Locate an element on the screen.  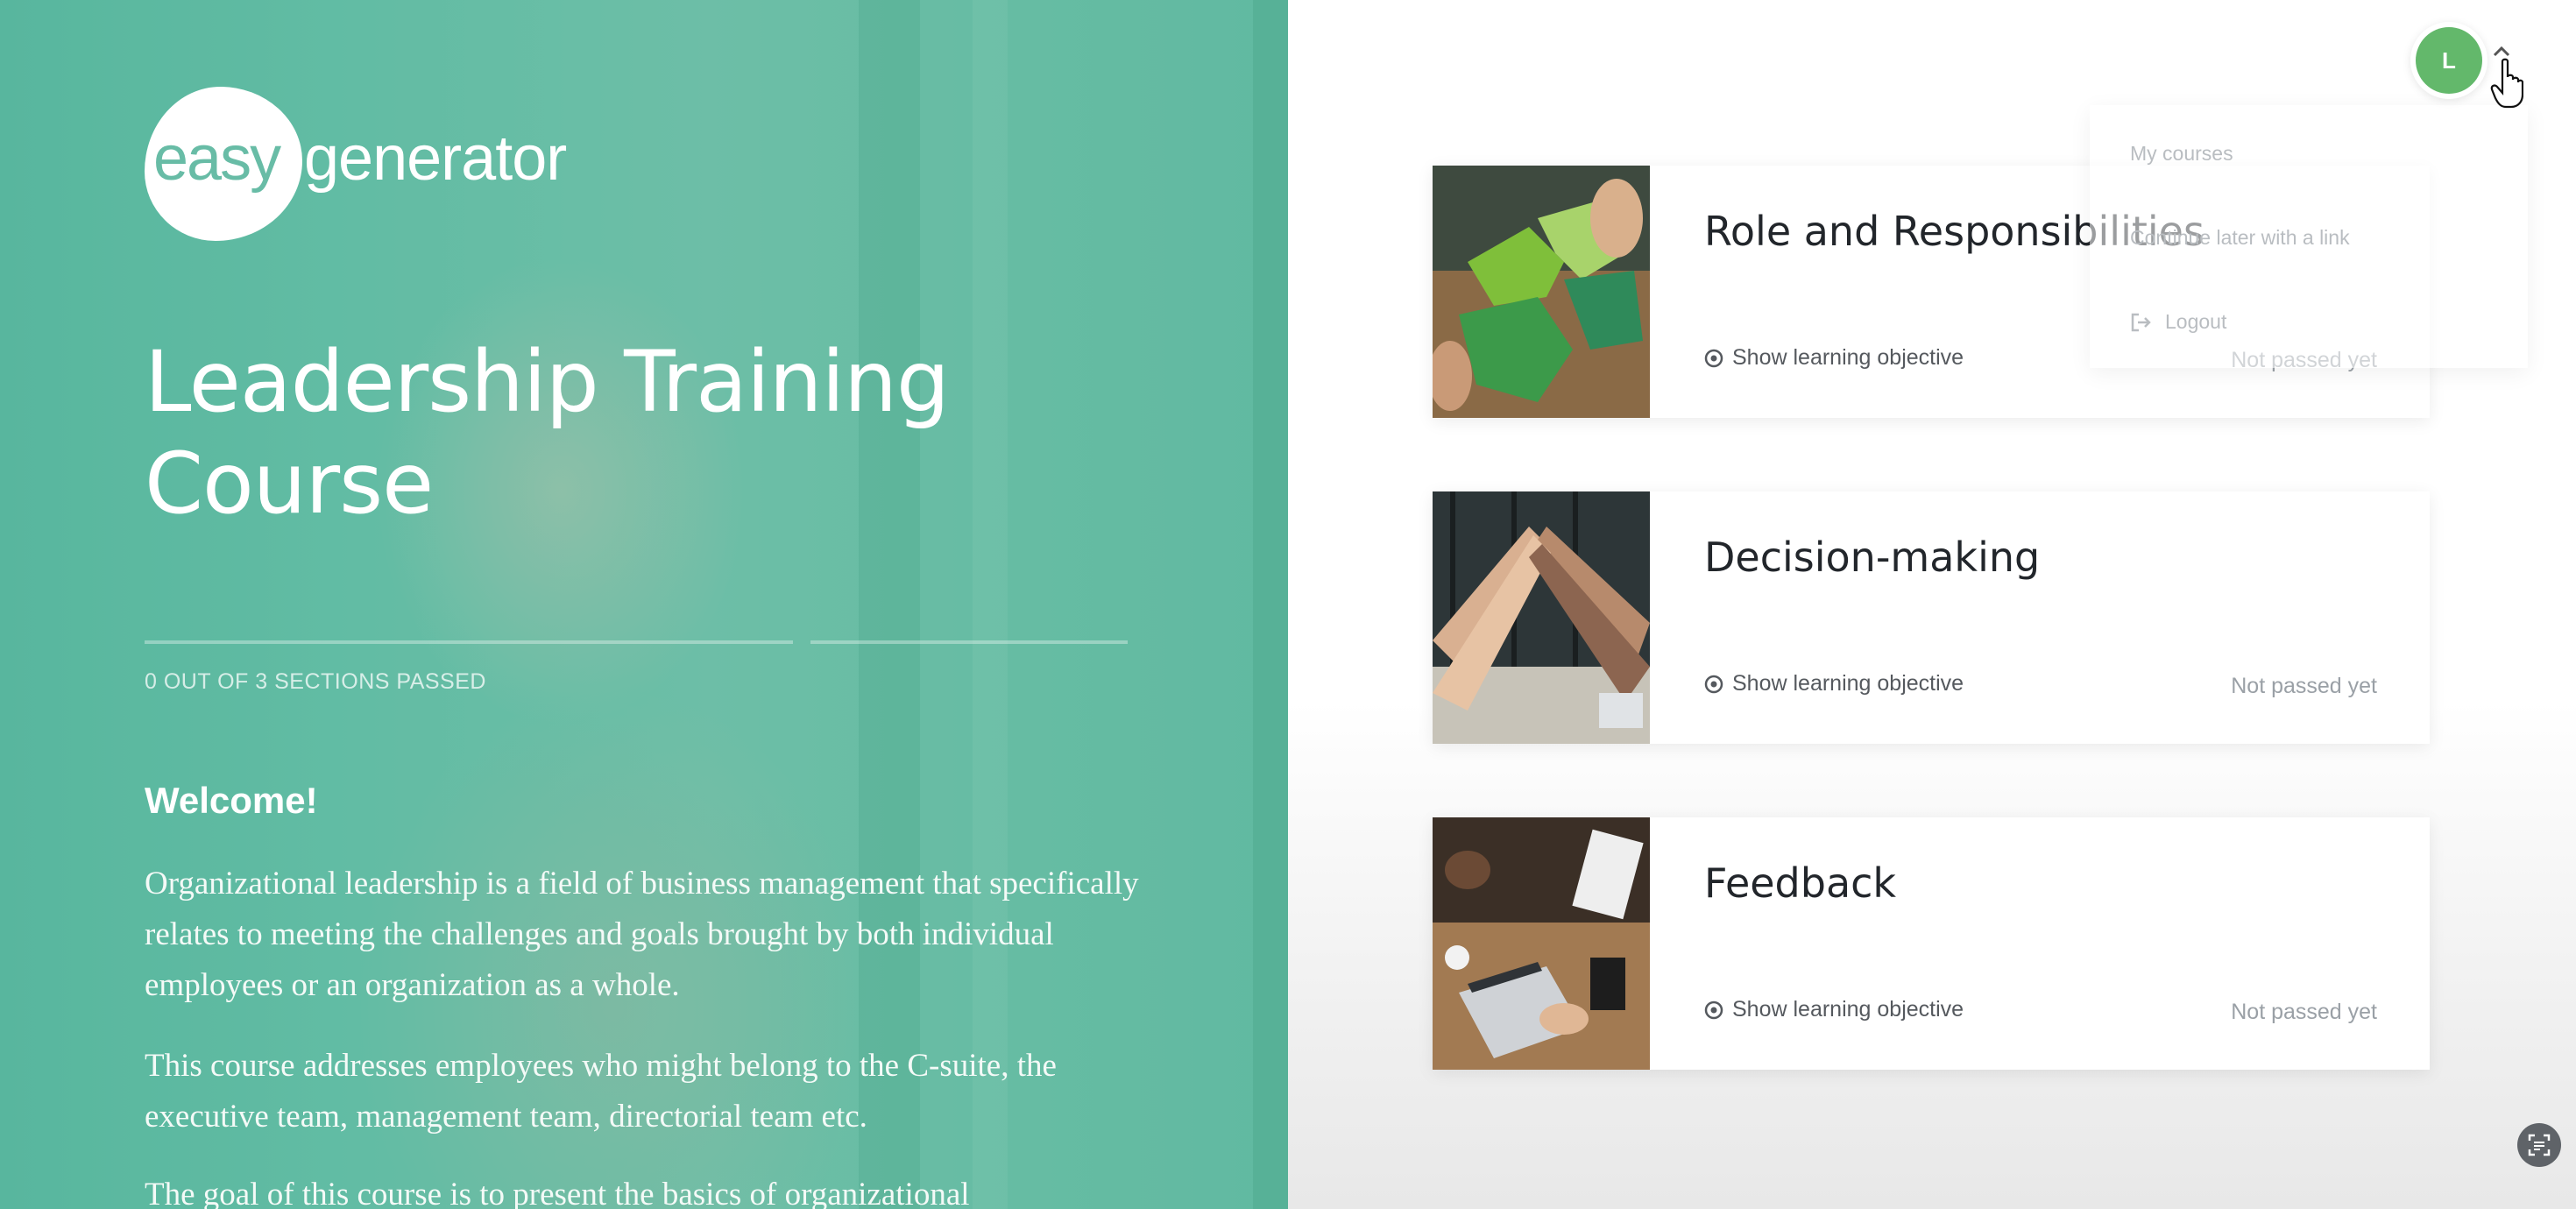
easygenerator-logo: easy generator is located at coordinates (372, 163).